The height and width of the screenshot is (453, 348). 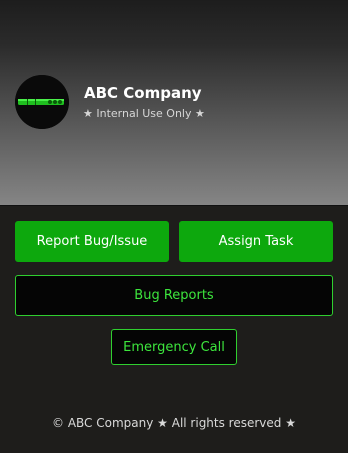 What do you see at coordinates (92, 241) in the screenshot?
I see `report-bug-button: Report Bug/Issue` at bounding box center [92, 241].